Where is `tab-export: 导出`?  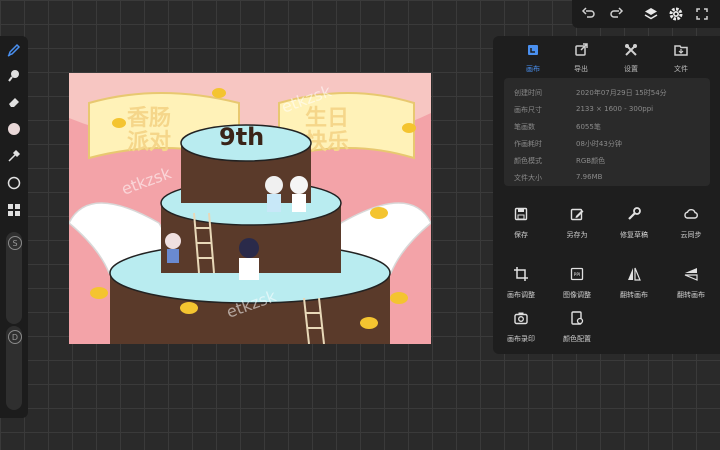 tab-export: 导出 is located at coordinates (581, 58).